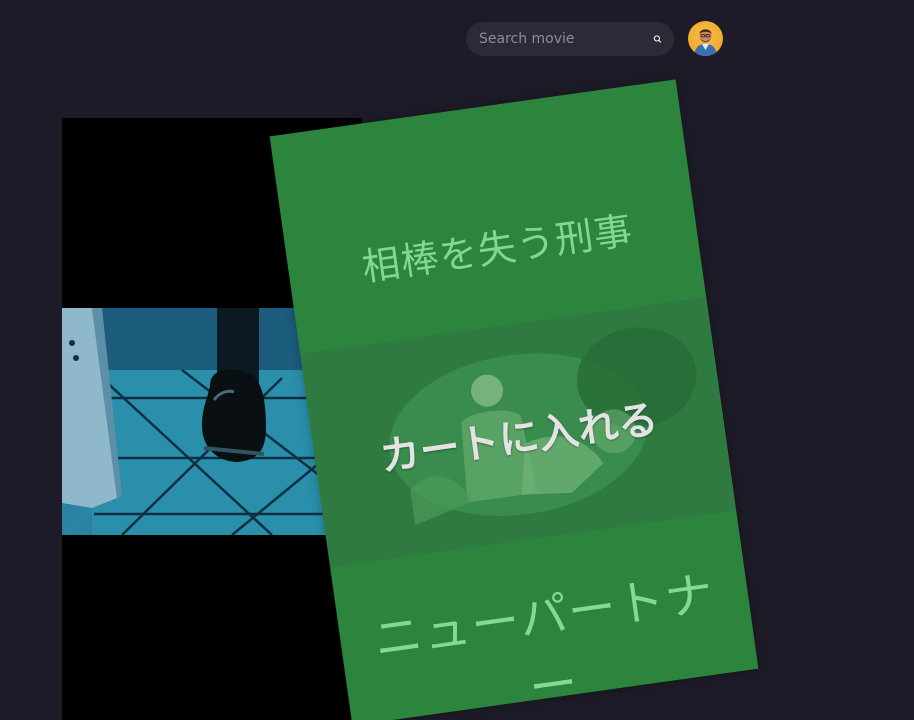  What do you see at coordinates (497, 249) in the screenshot?
I see `promo-title: 相棒を失う刑事` at bounding box center [497, 249].